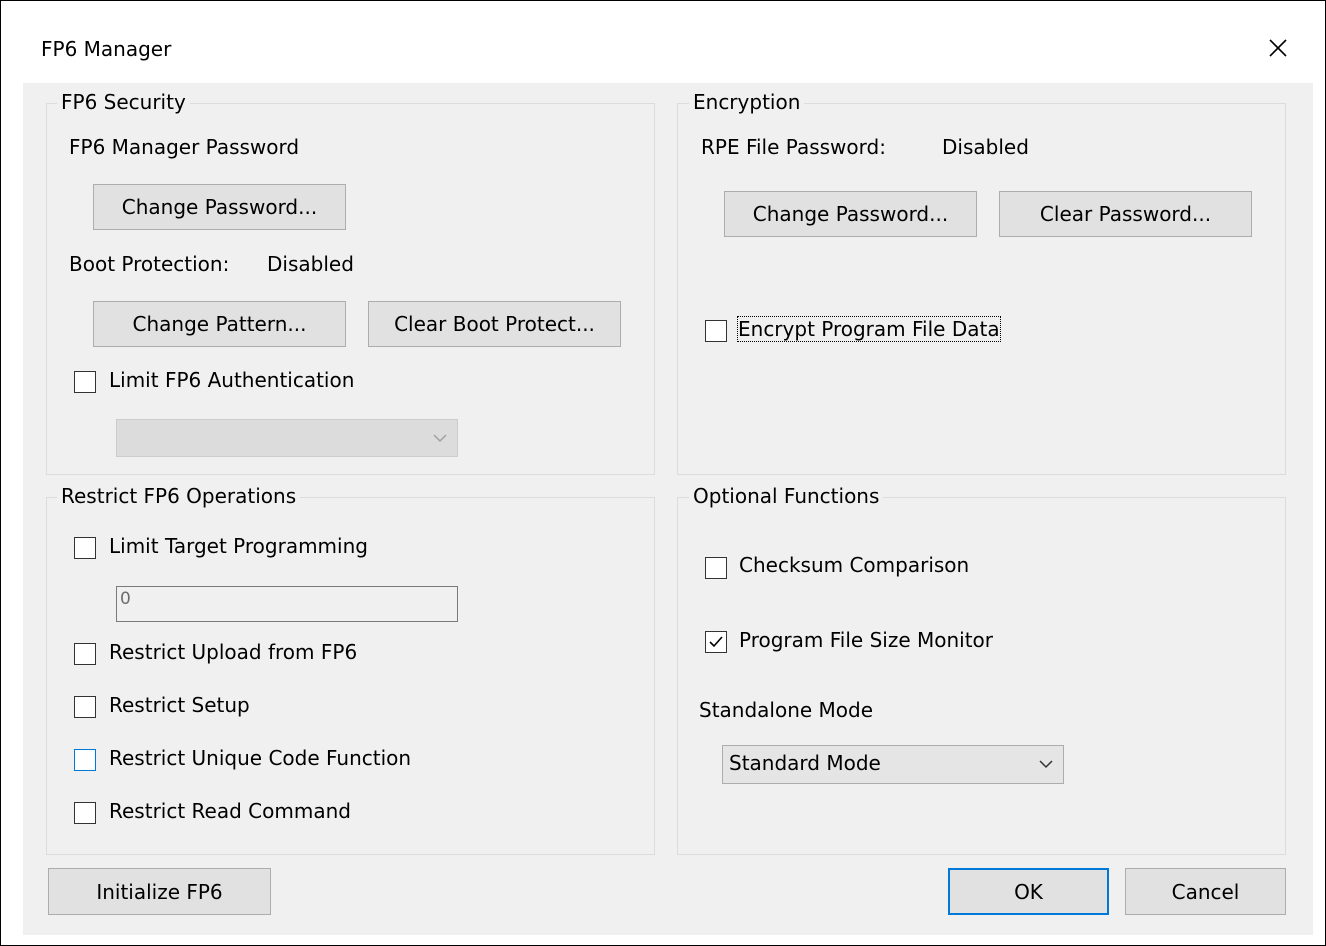  What do you see at coordinates (238, 546) in the screenshot?
I see `limit-target-label: Limit Target Programming` at bounding box center [238, 546].